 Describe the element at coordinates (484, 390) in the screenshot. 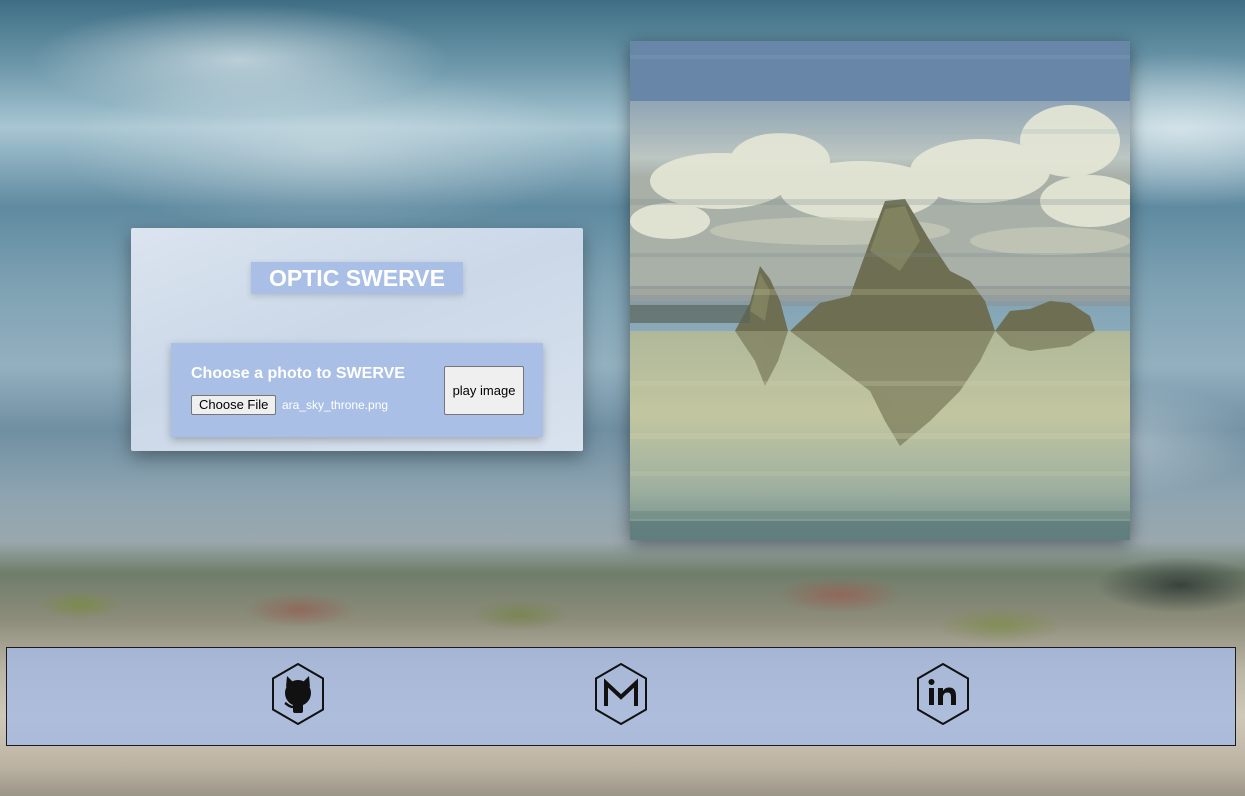

I see `play-image-button: play image` at that location.